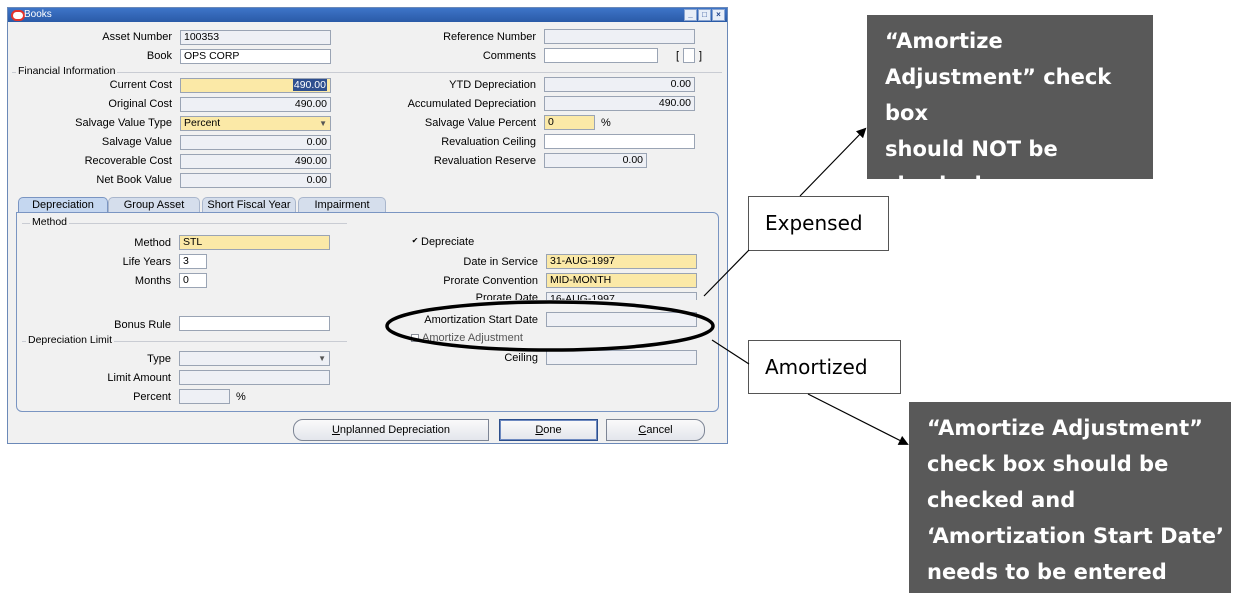  Describe the element at coordinates (342, 205) in the screenshot. I see `tab-impairment: Impairment` at that location.